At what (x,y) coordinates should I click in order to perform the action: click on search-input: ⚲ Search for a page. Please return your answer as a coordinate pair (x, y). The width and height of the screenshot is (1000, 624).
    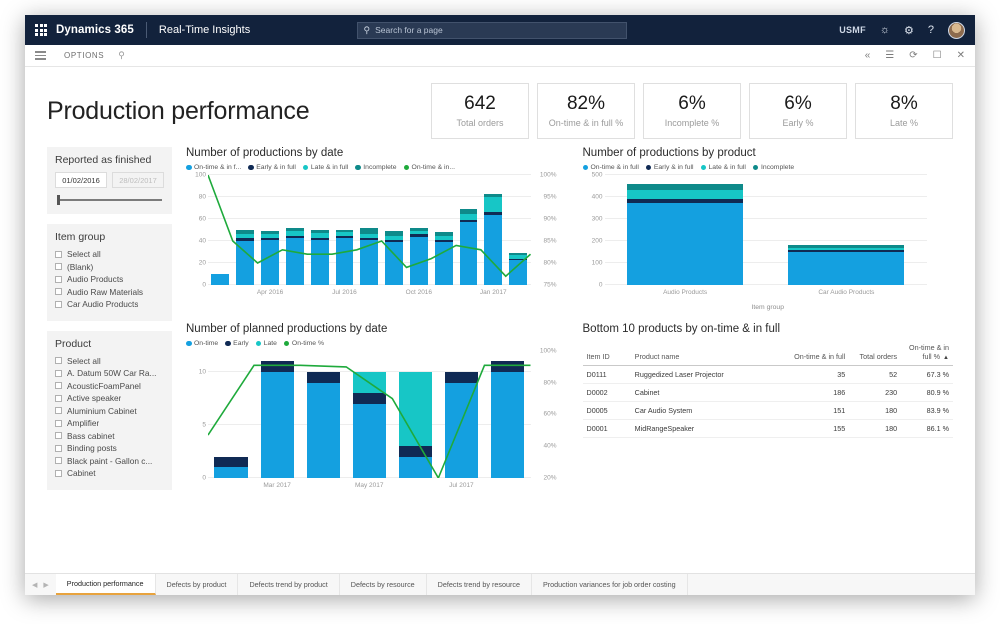
    Looking at the image, I should click on (491, 30).